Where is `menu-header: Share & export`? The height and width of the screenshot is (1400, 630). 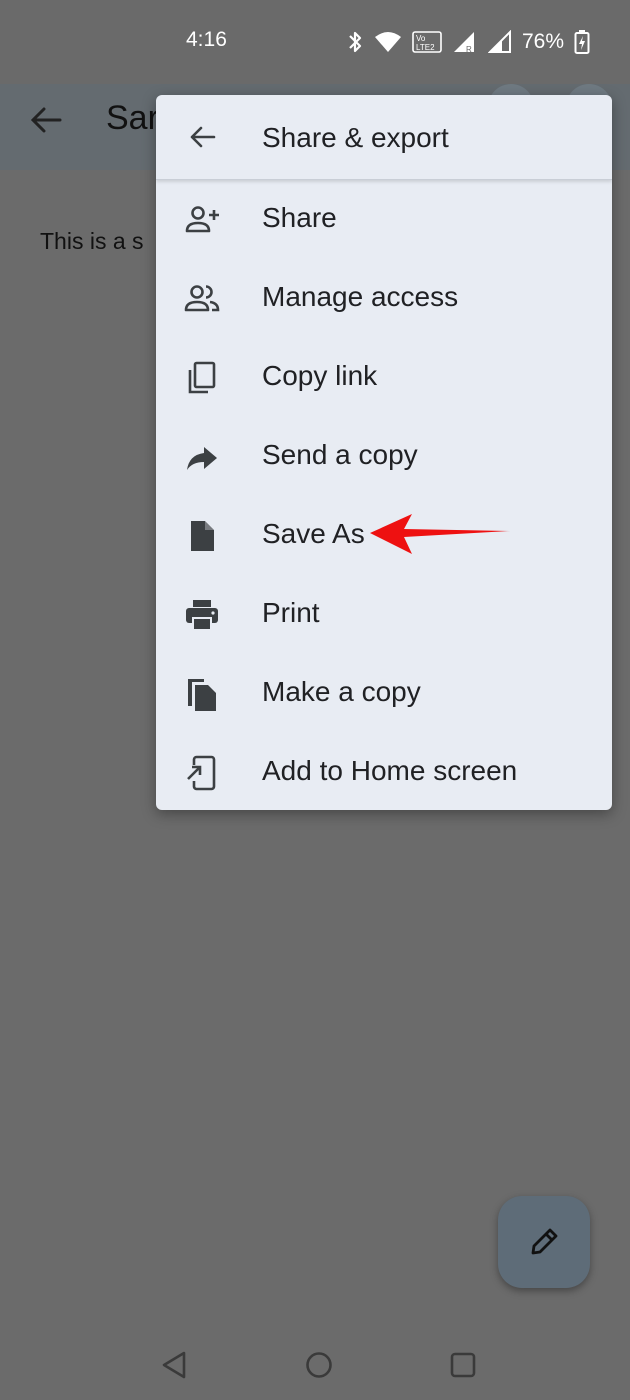 menu-header: Share & export is located at coordinates (384, 137).